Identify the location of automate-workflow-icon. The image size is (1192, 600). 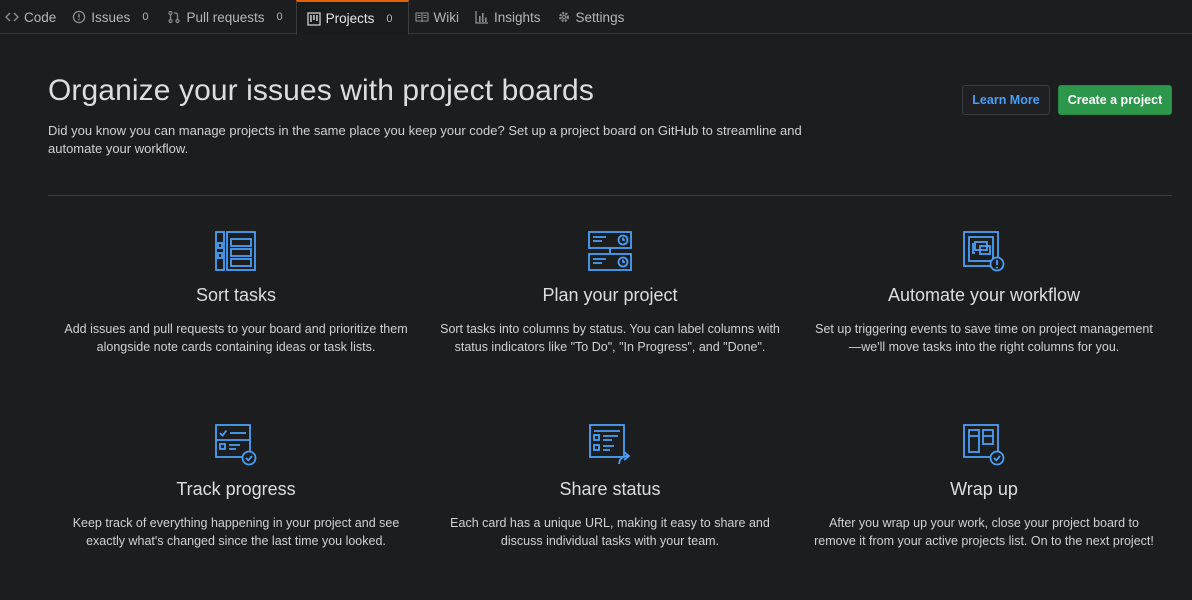
(984, 251).